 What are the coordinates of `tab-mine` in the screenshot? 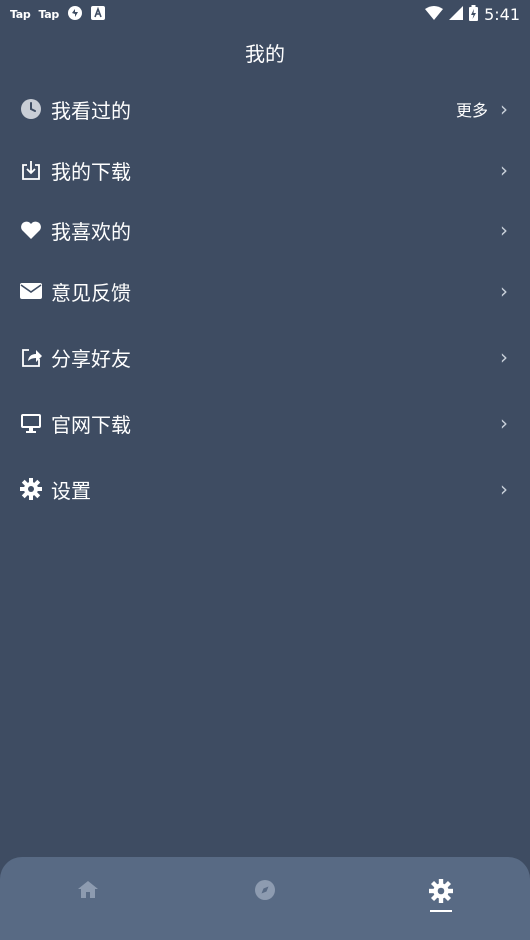 It's located at (441, 899).